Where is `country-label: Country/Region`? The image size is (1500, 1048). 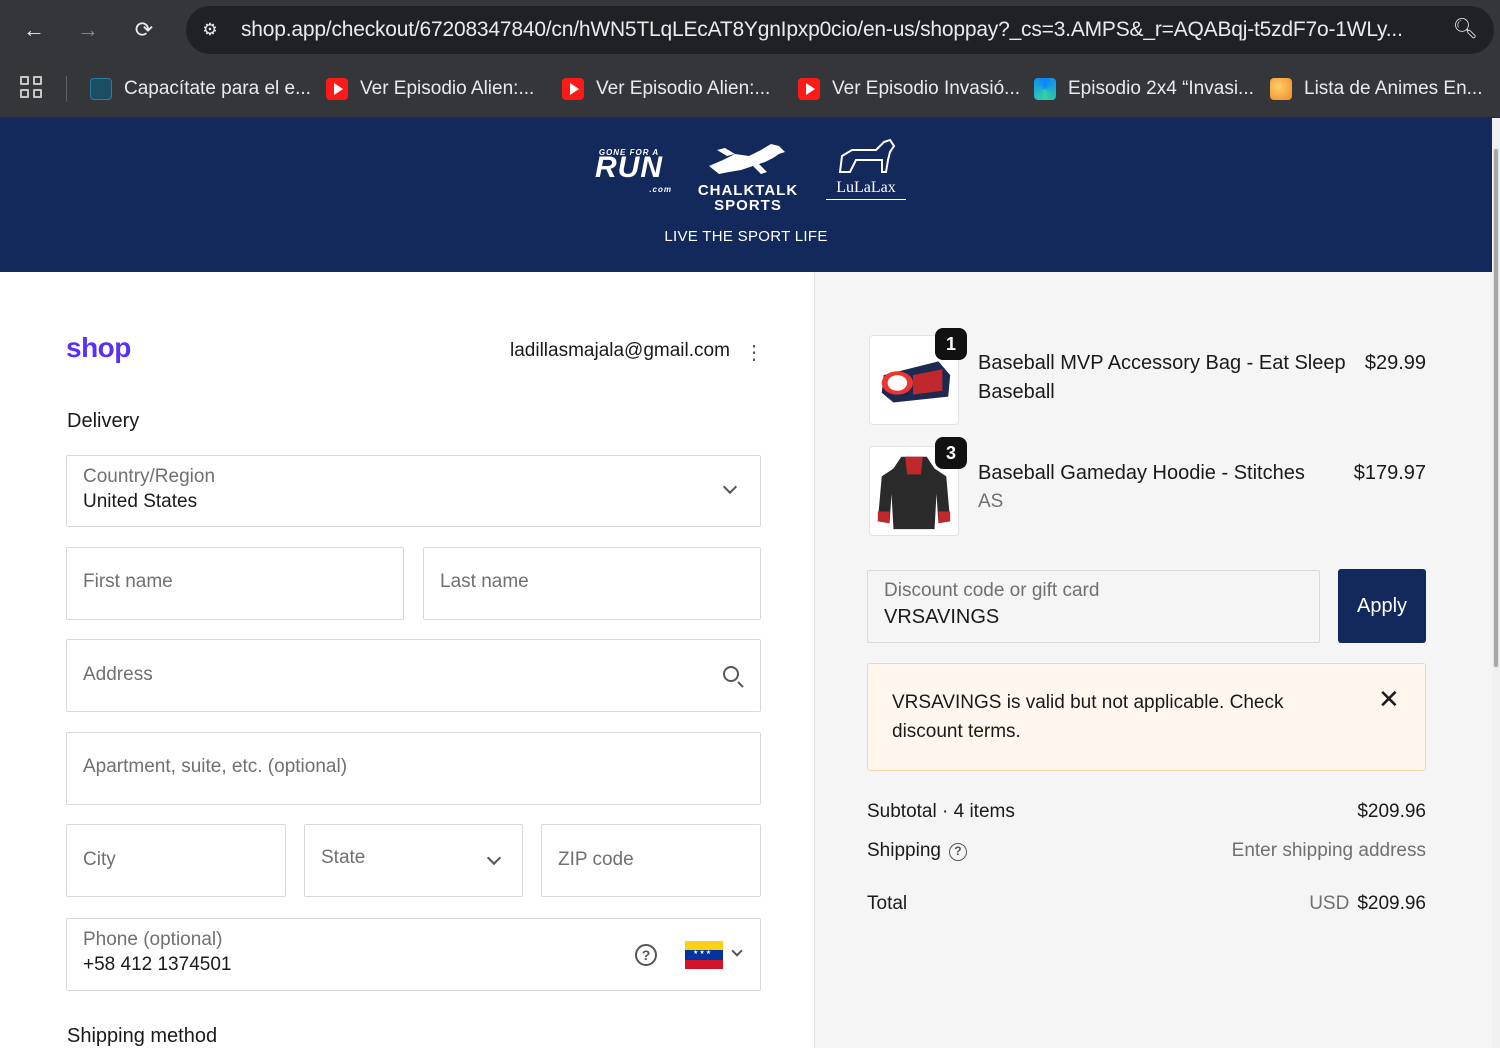 country-label: Country/Region is located at coordinates (149, 476).